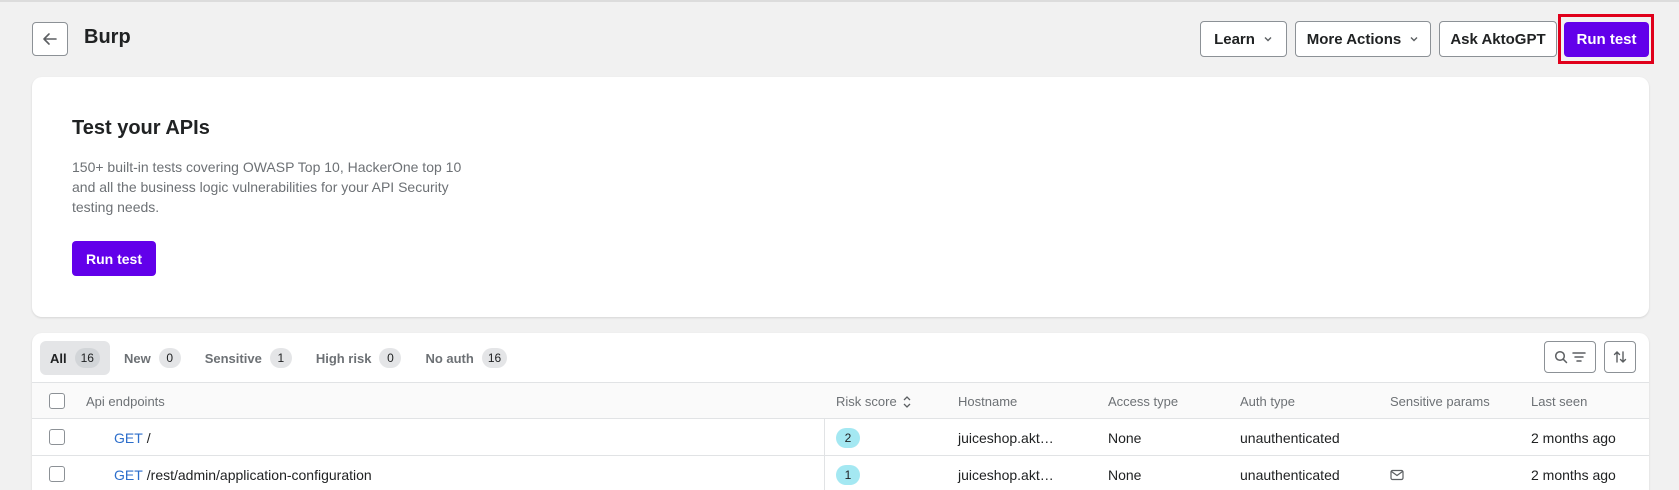 Image resolution: width=1679 pixels, height=490 pixels. I want to click on tab-label: High risk, so click(343, 358).